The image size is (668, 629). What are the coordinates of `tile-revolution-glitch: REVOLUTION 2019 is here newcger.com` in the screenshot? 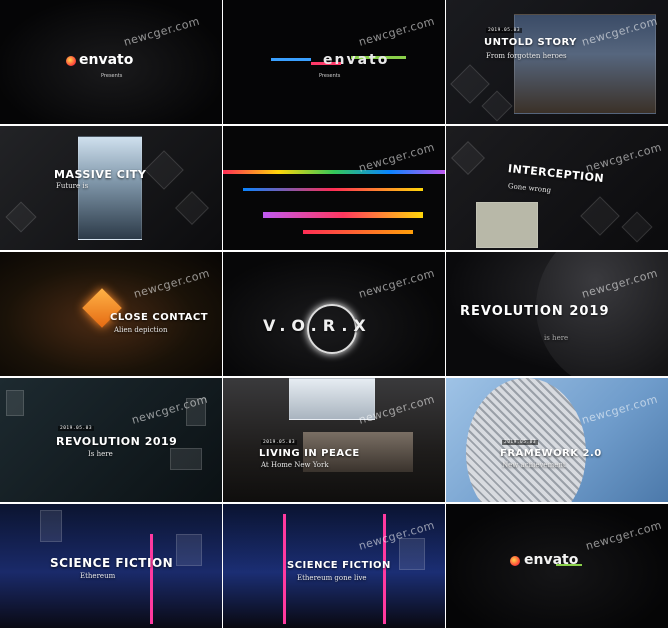 It's located at (557, 314).